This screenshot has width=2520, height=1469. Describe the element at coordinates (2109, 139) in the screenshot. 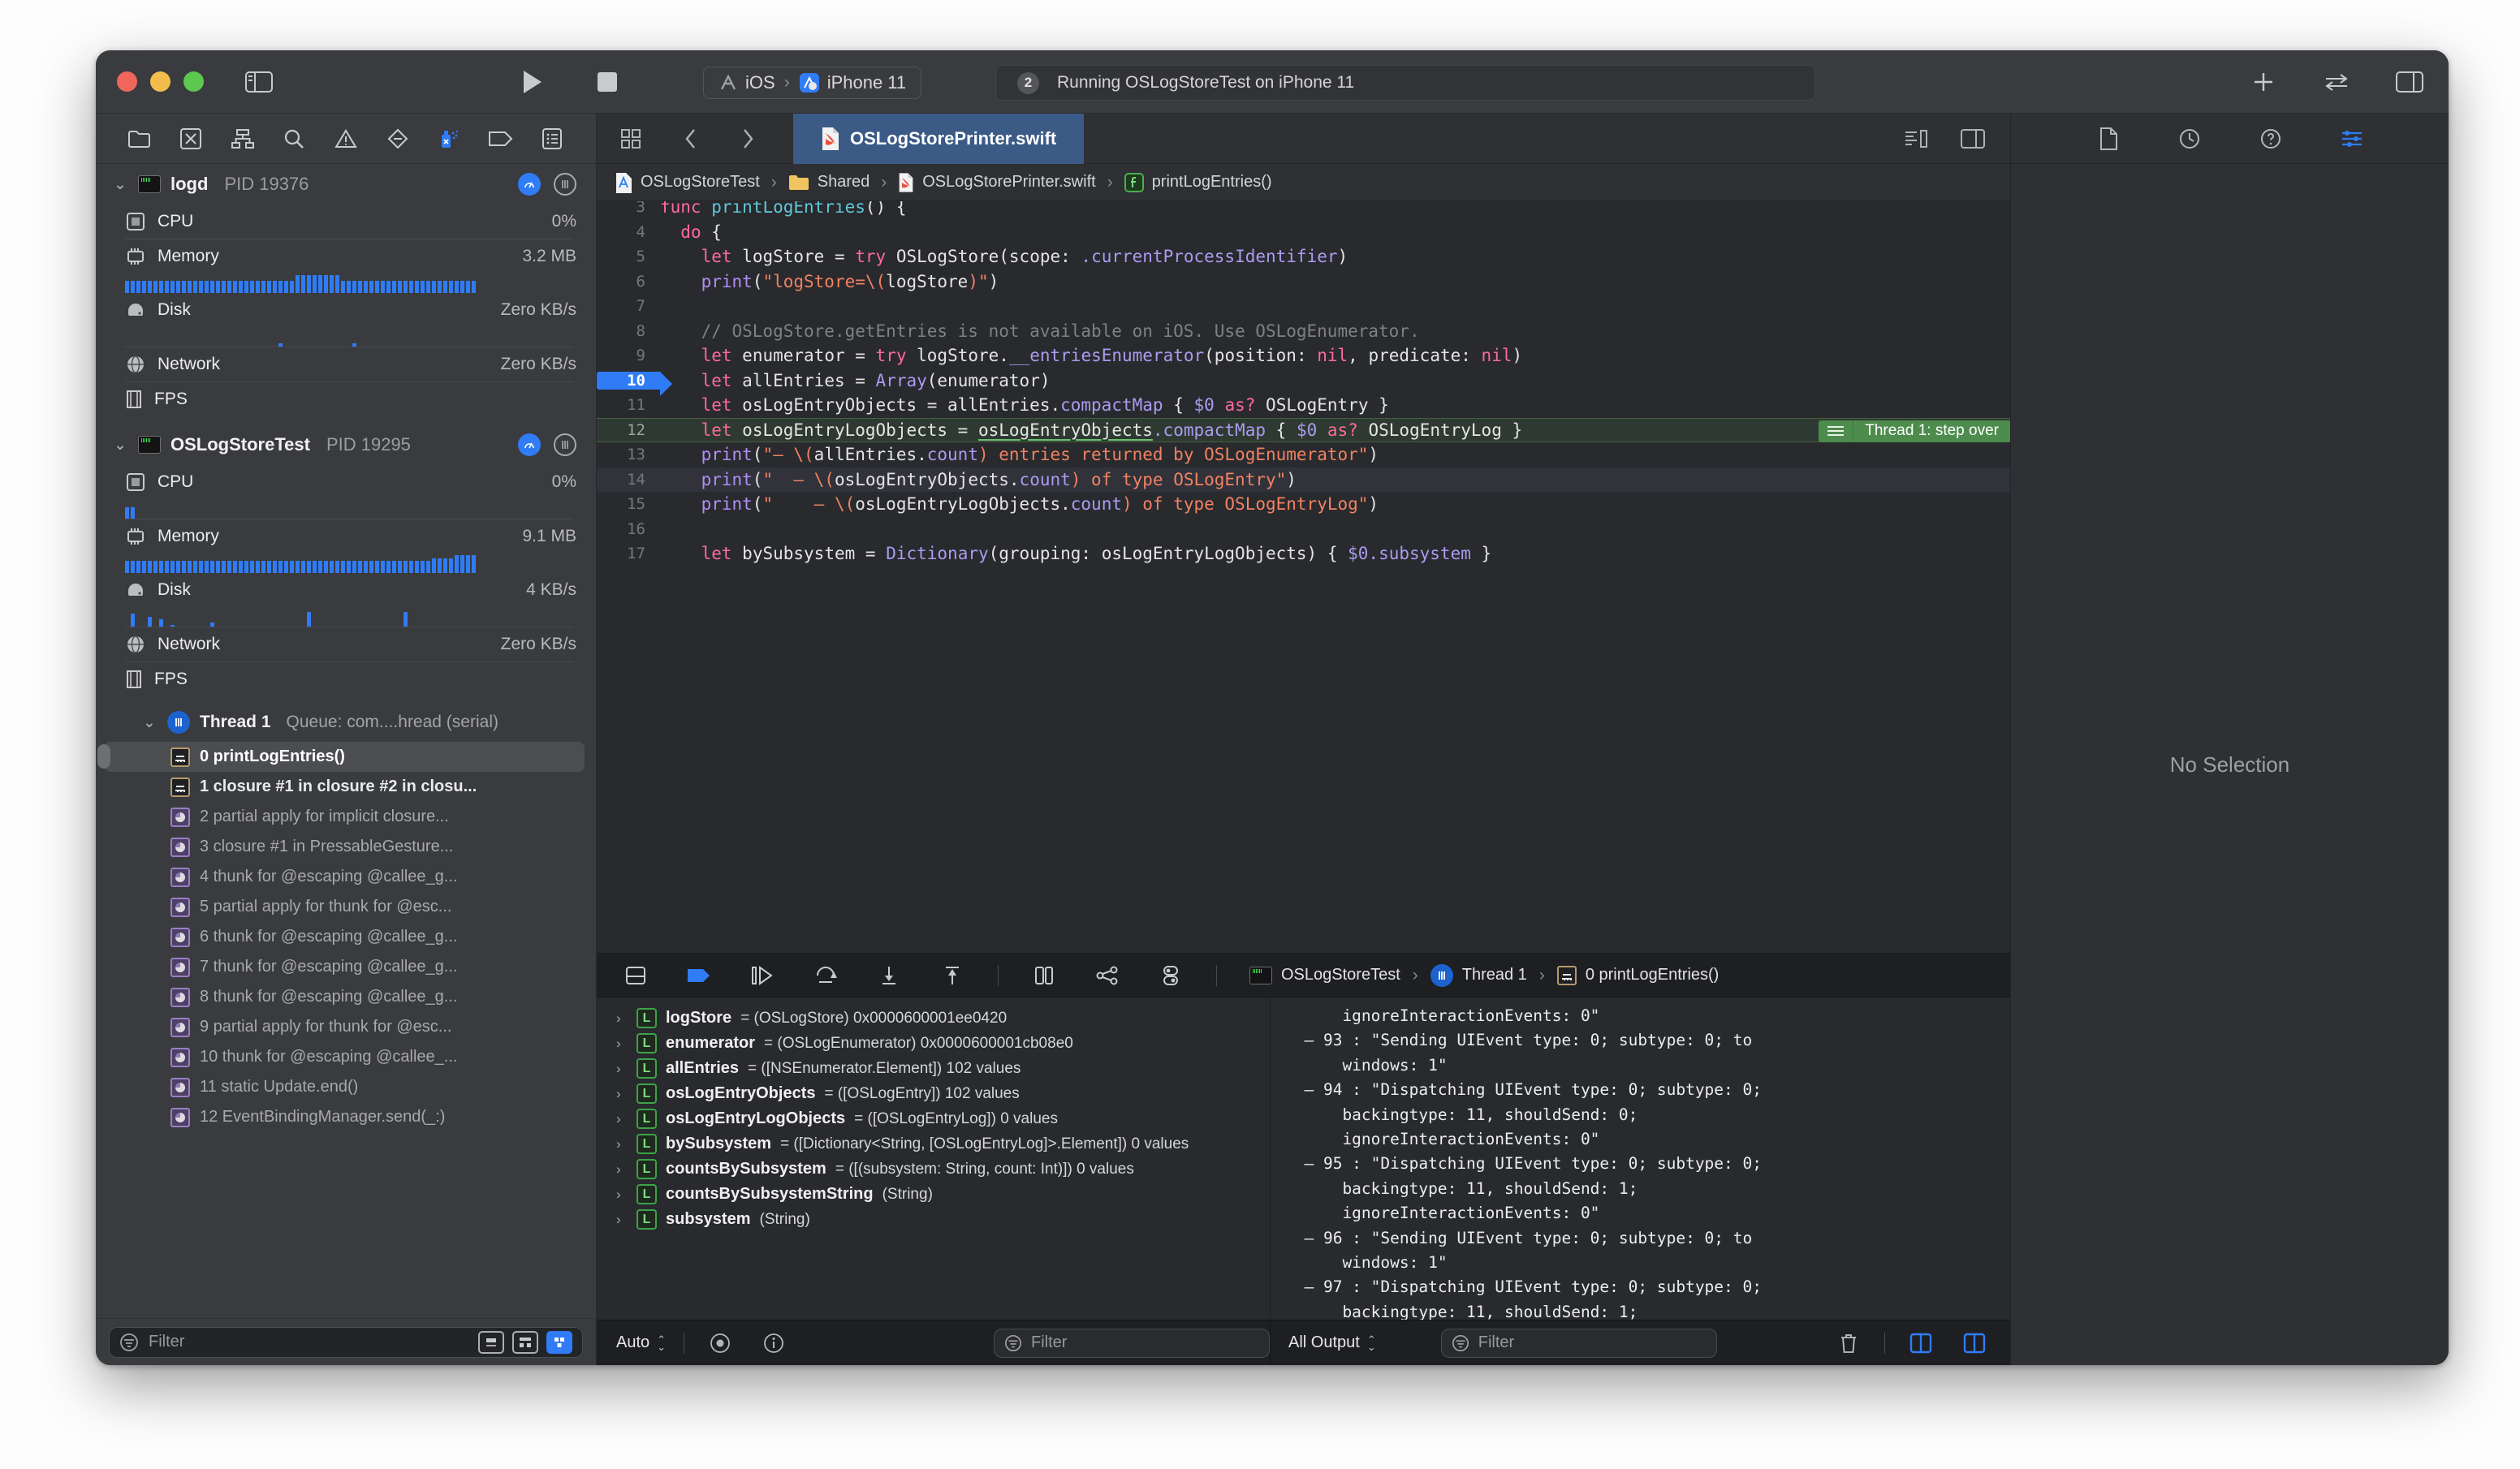

I see `file-inspector-icon` at that location.